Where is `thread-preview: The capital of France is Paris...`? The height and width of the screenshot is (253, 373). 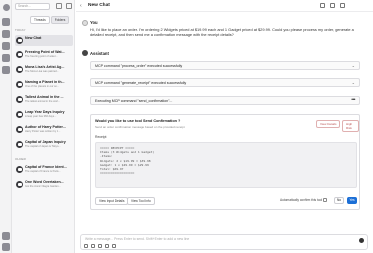
thread-preview: The capital of France is Paris... is located at coordinates (43, 171).